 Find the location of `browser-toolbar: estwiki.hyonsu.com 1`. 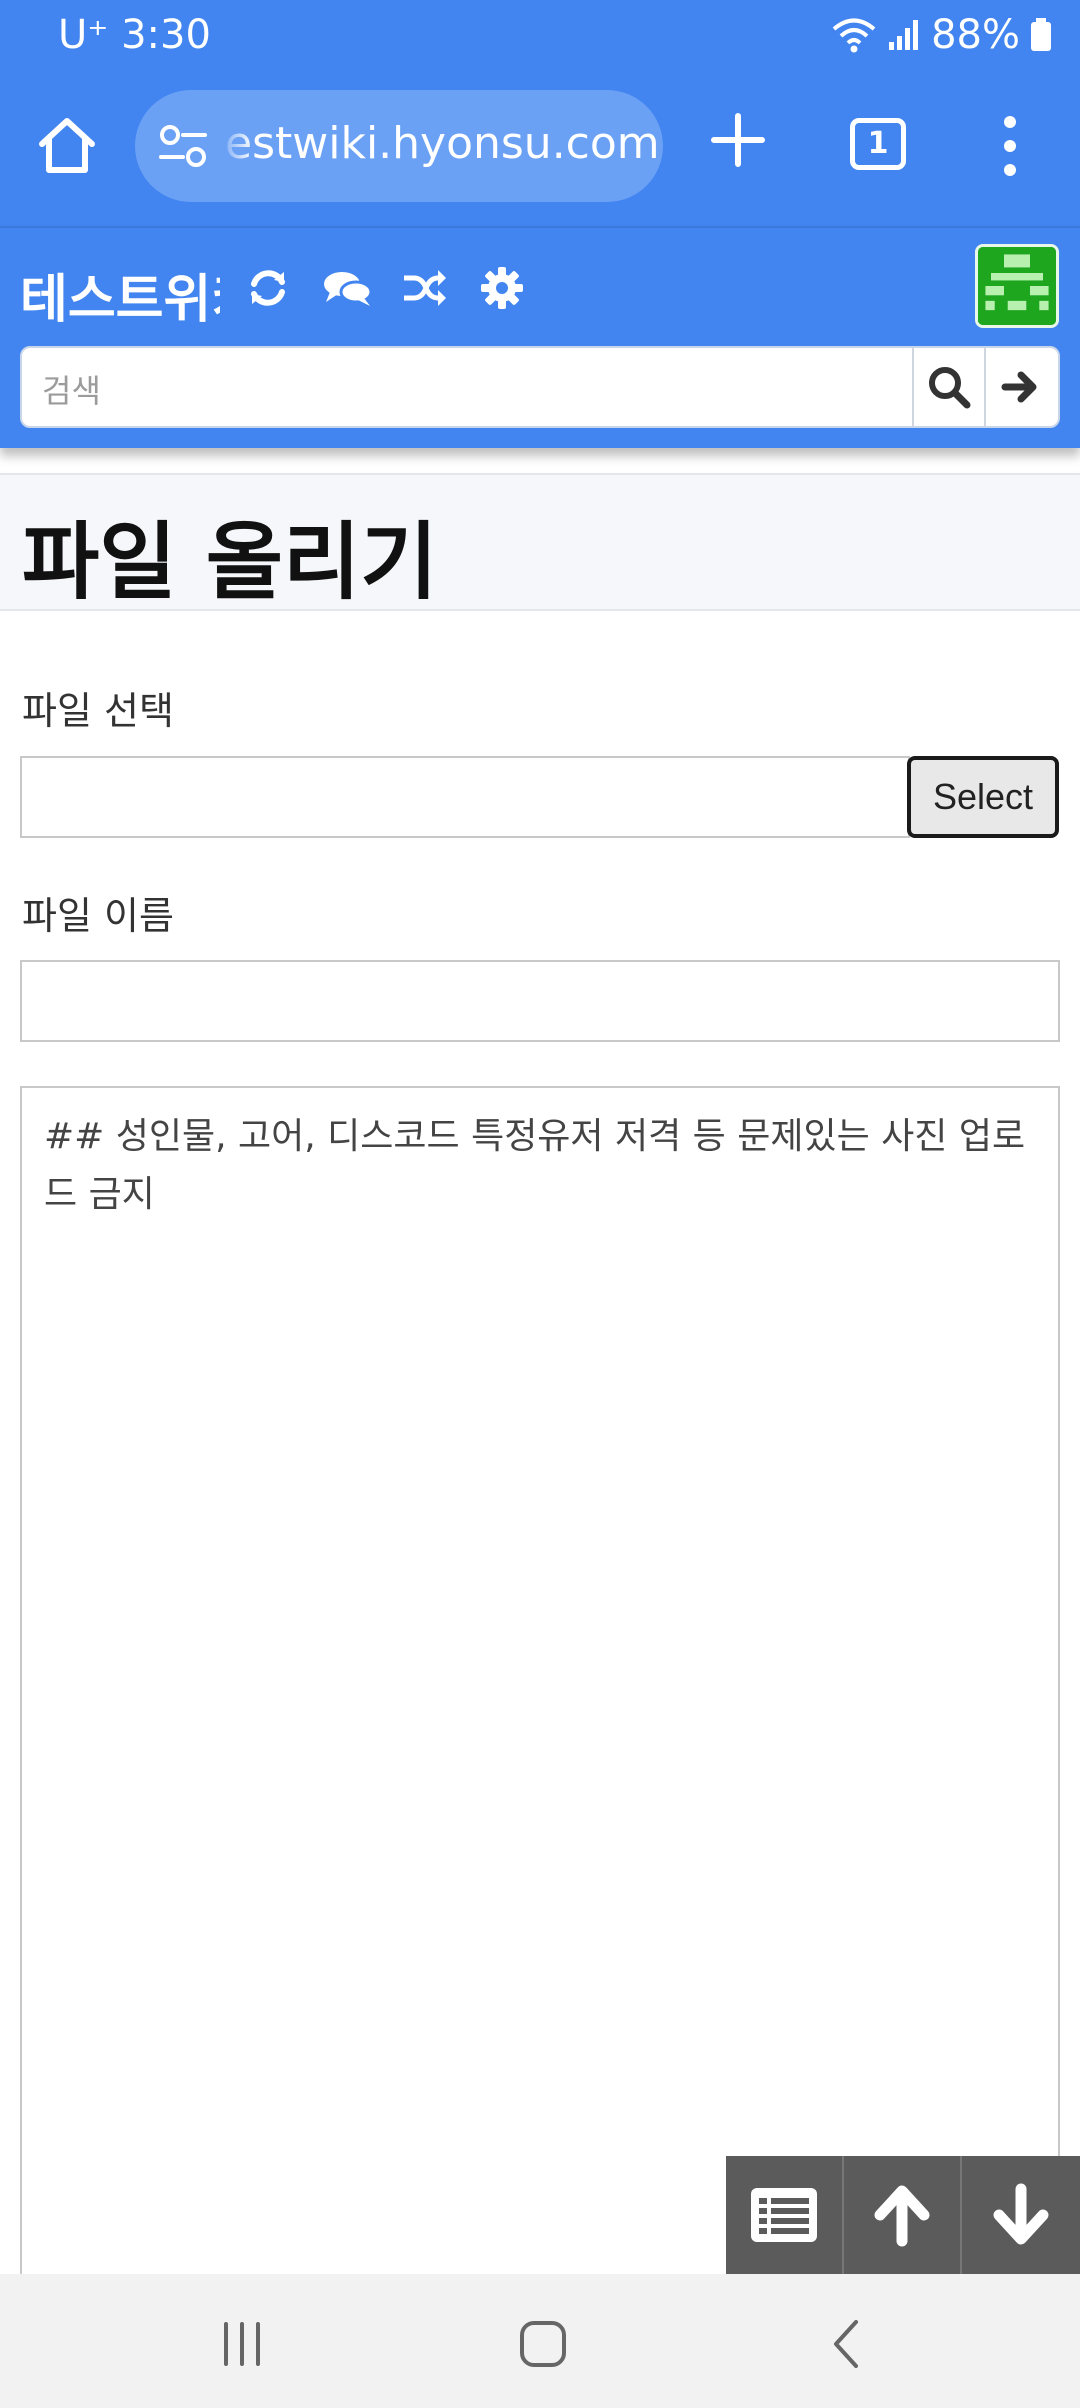

browser-toolbar: estwiki.hyonsu.com 1 is located at coordinates (540, 151).